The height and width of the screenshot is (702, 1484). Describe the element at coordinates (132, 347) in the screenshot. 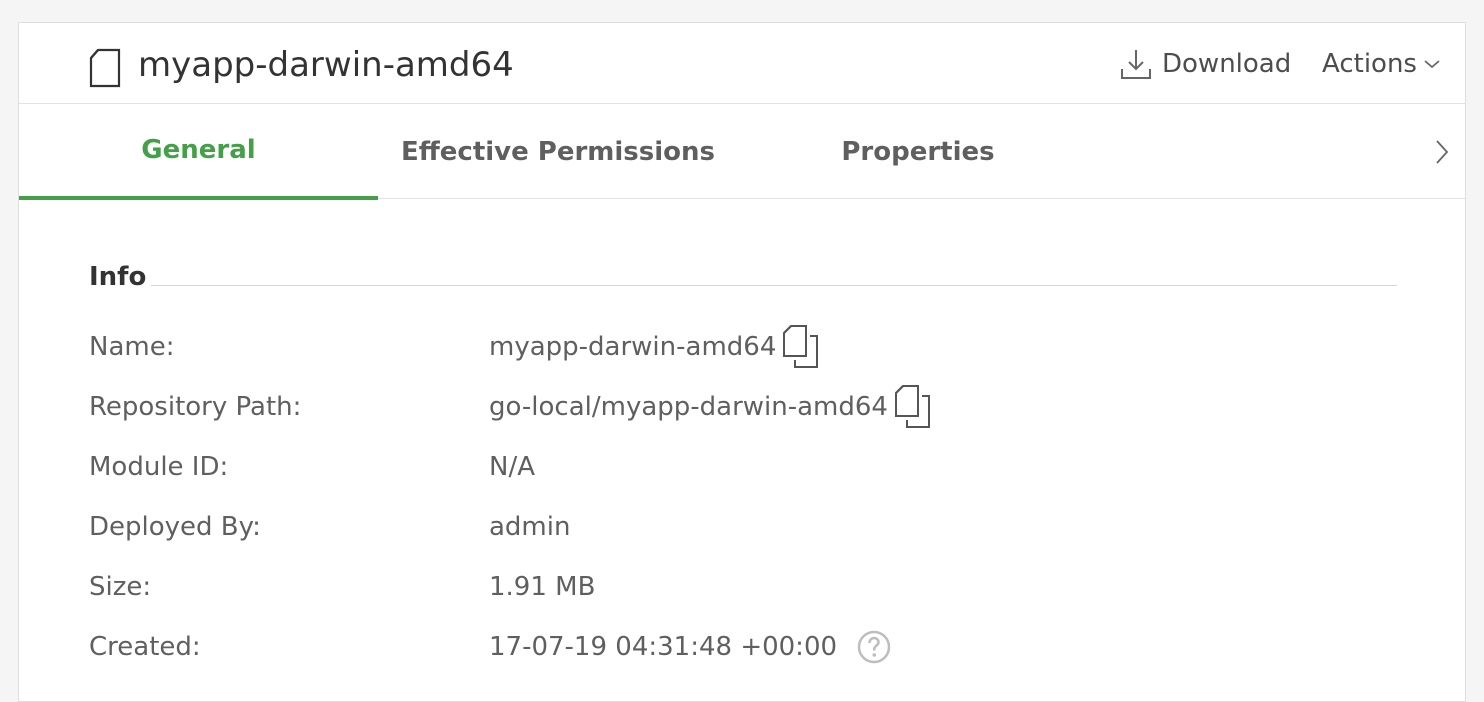

I see `info-key: Name:` at that location.